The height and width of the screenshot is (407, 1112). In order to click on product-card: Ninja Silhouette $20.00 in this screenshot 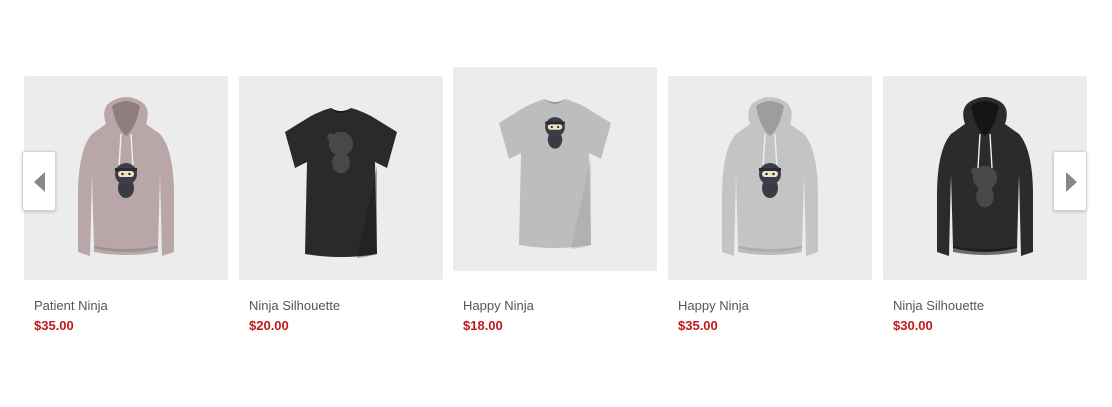, I will do `click(341, 205)`.